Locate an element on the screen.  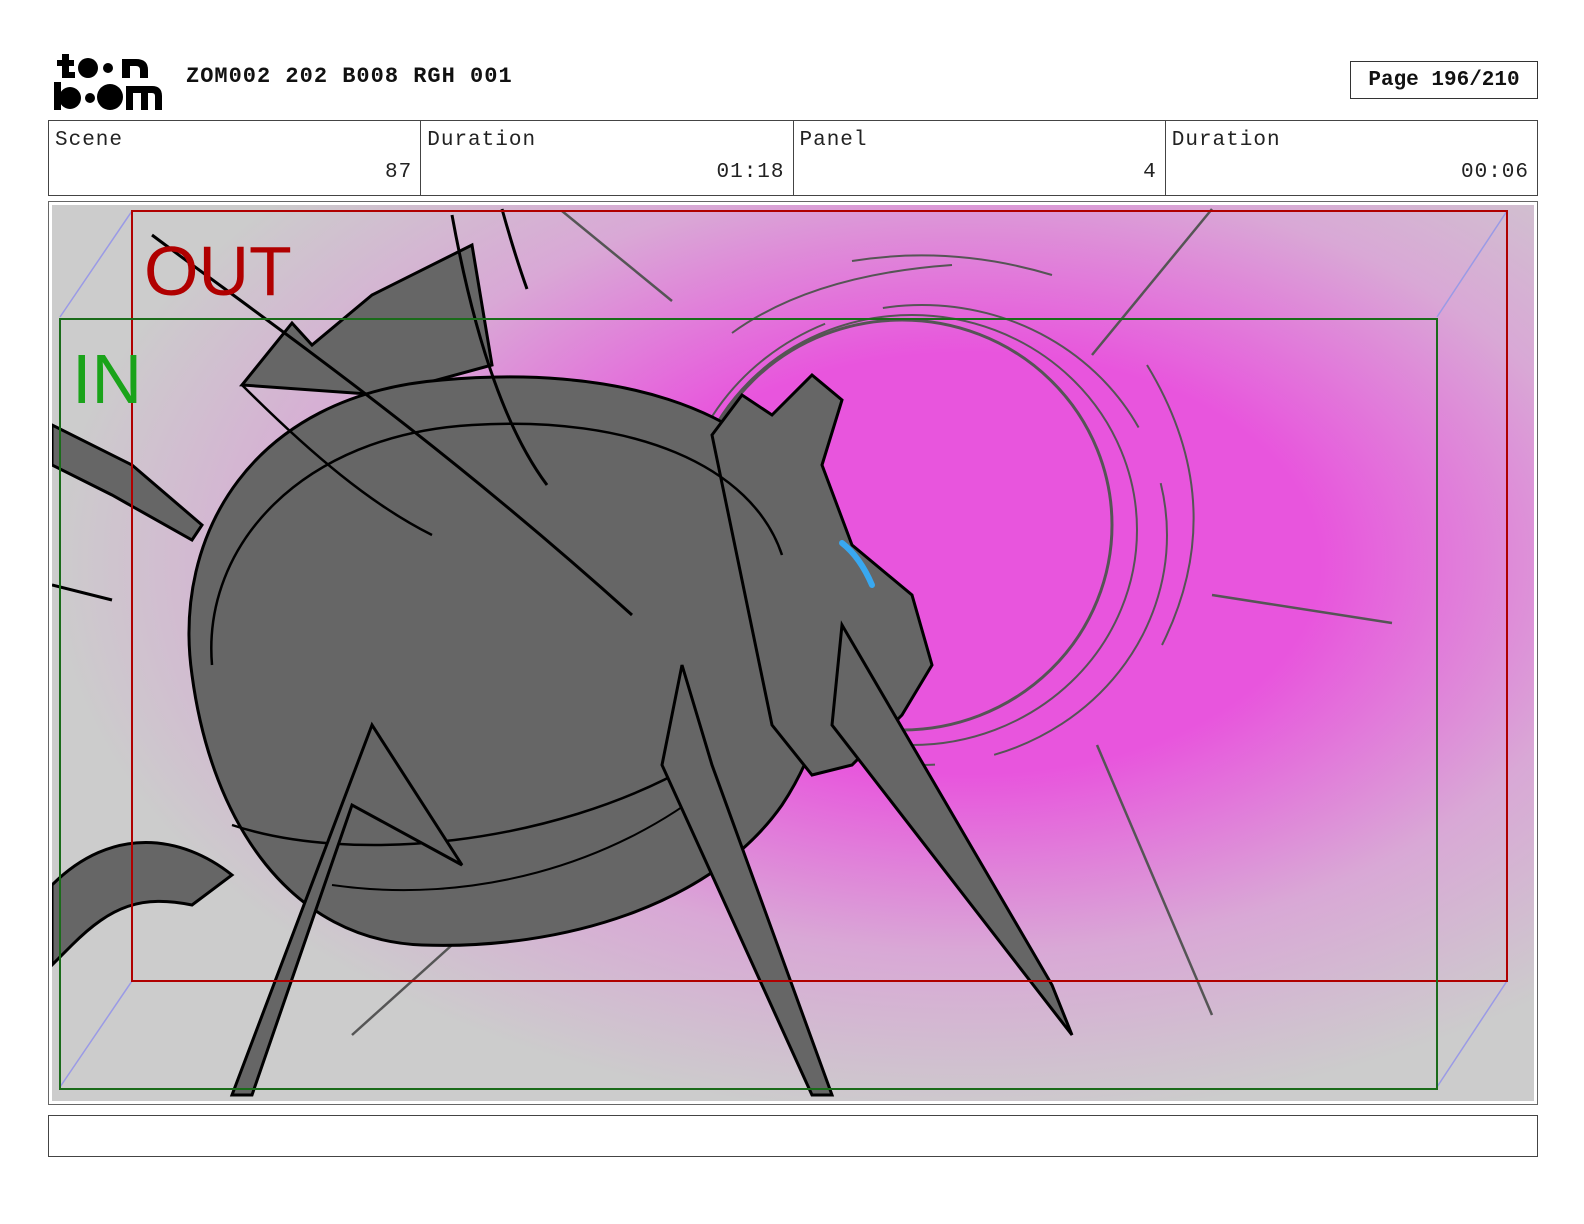
scene-cell: Scene 87 is located at coordinates (235, 158).